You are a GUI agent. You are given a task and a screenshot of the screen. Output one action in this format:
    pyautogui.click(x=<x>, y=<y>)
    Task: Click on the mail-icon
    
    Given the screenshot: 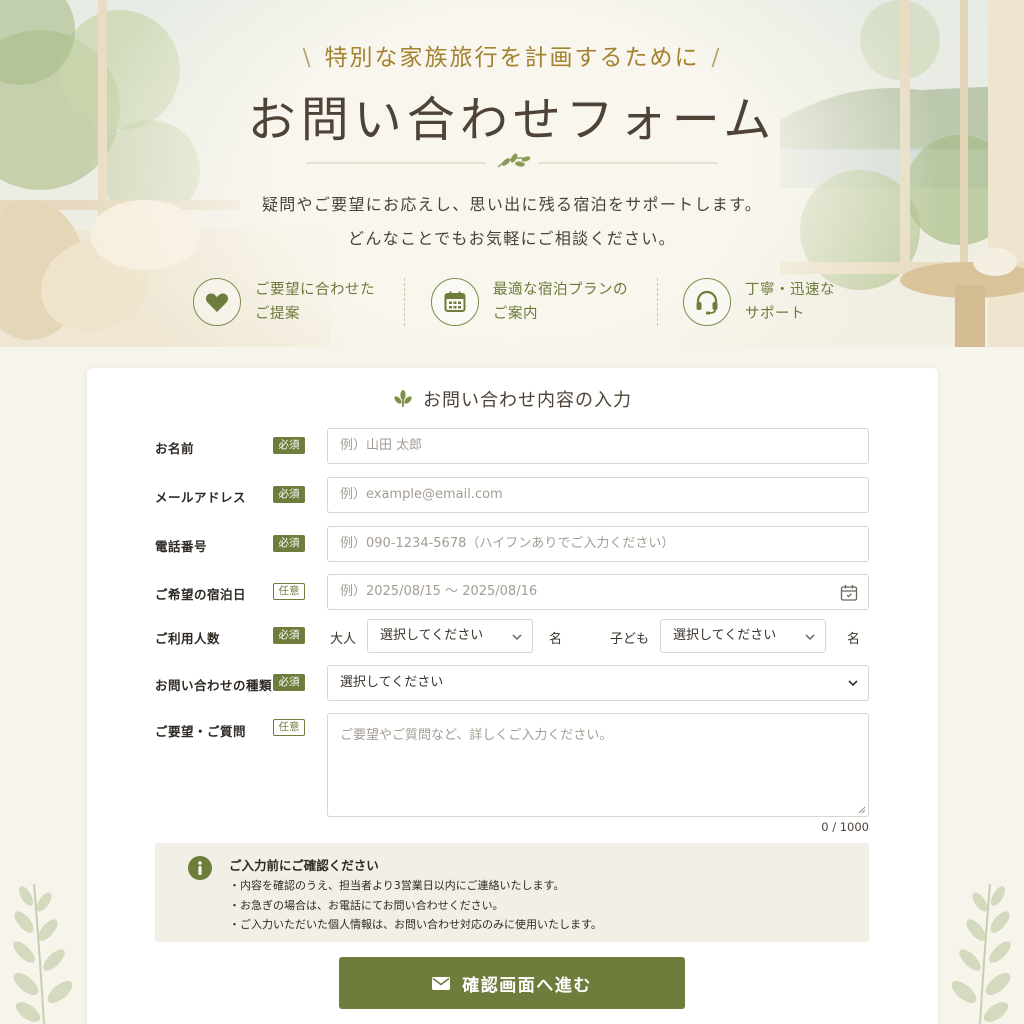 What is the action you would take?
    pyautogui.click(x=441, y=983)
    